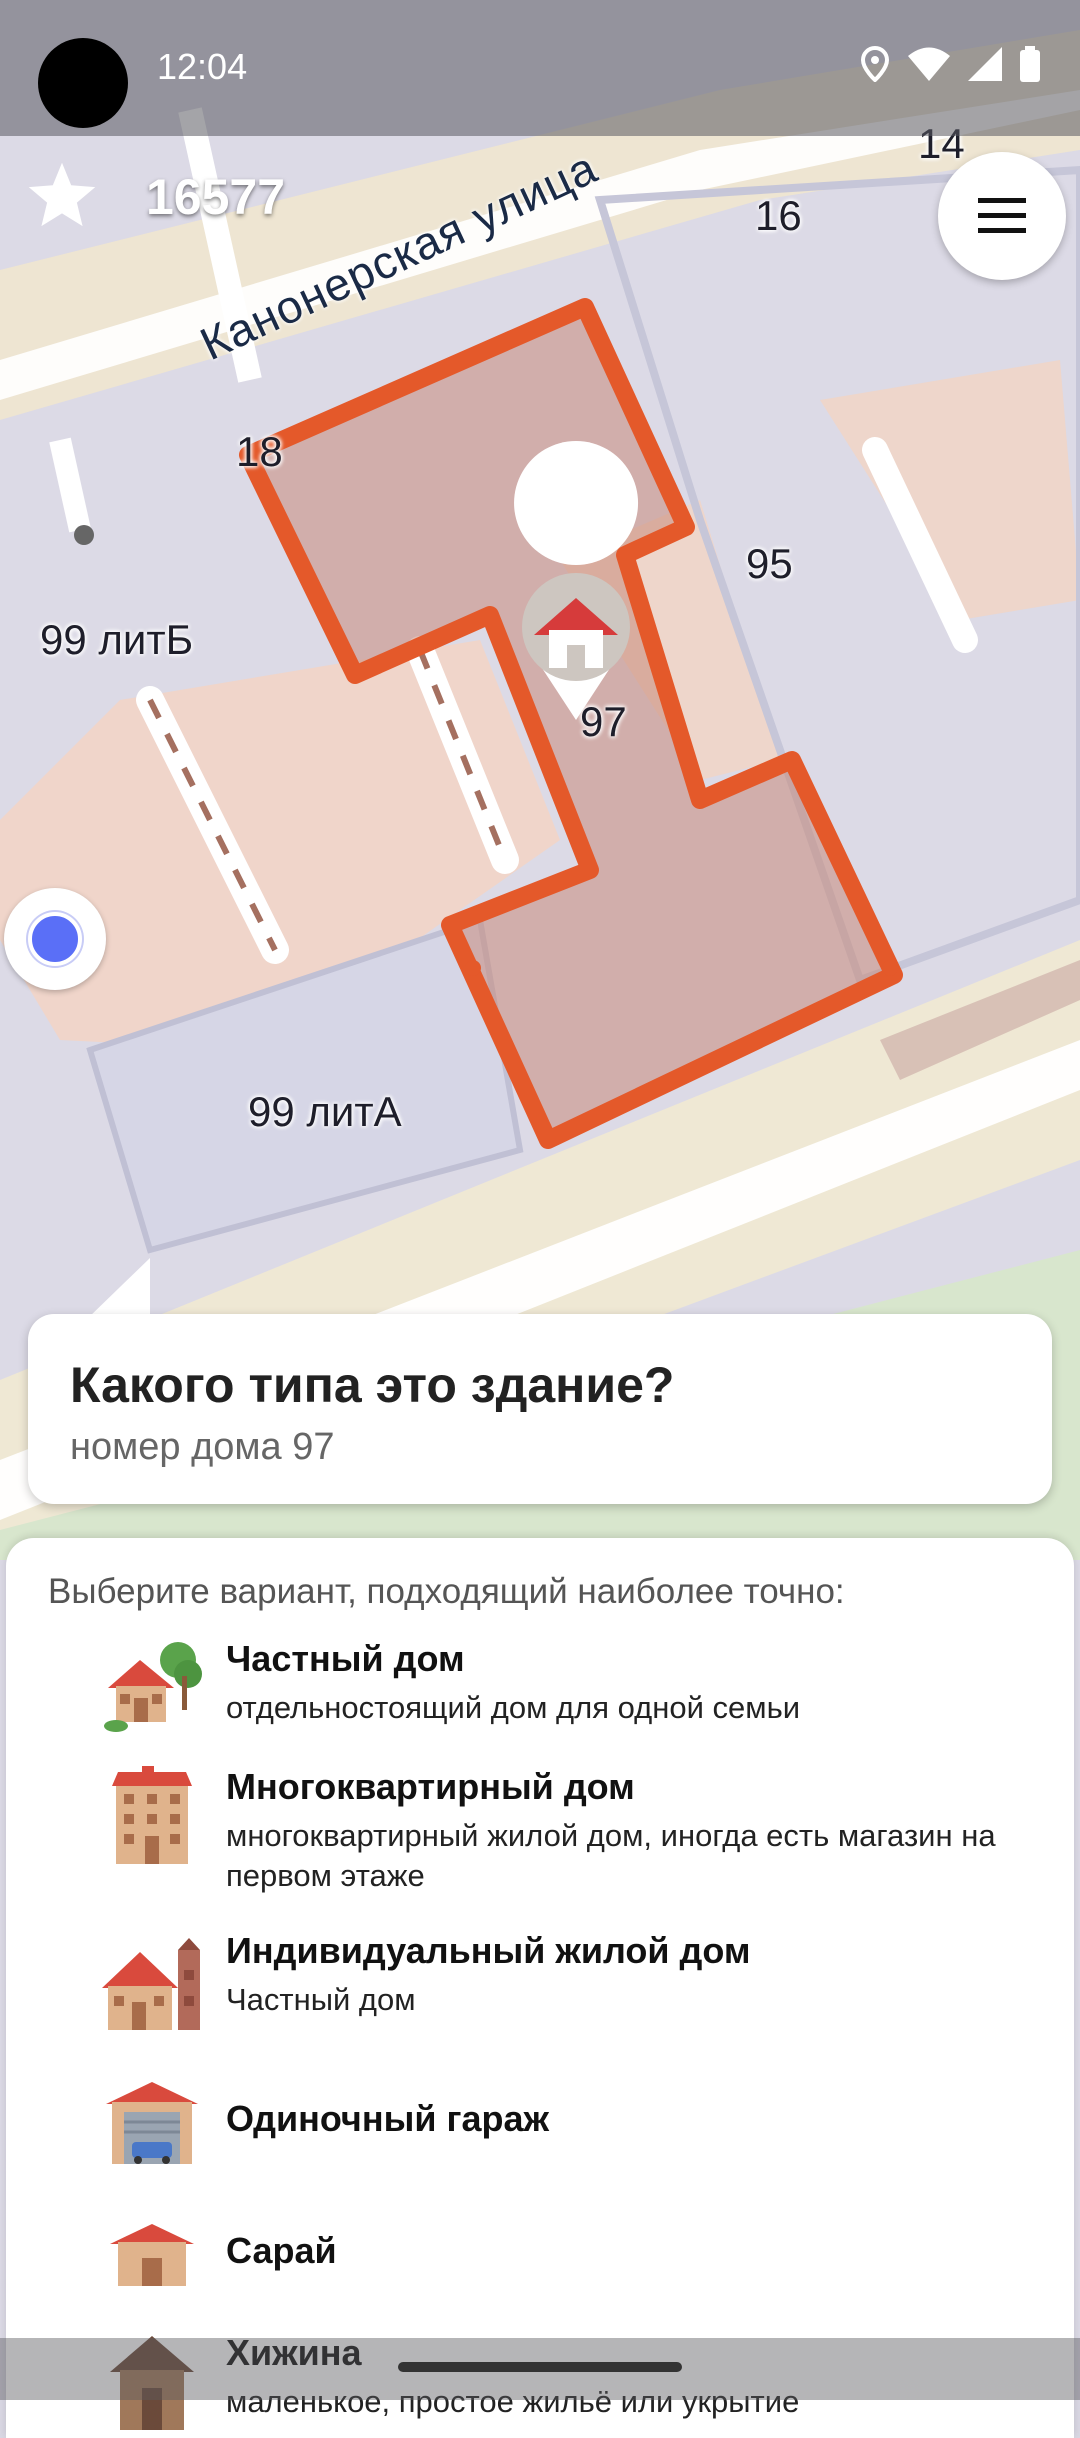 The width and height of the screenshot is (1080, 2438). I want to click on house-number-label: 18, so click(259, 451).